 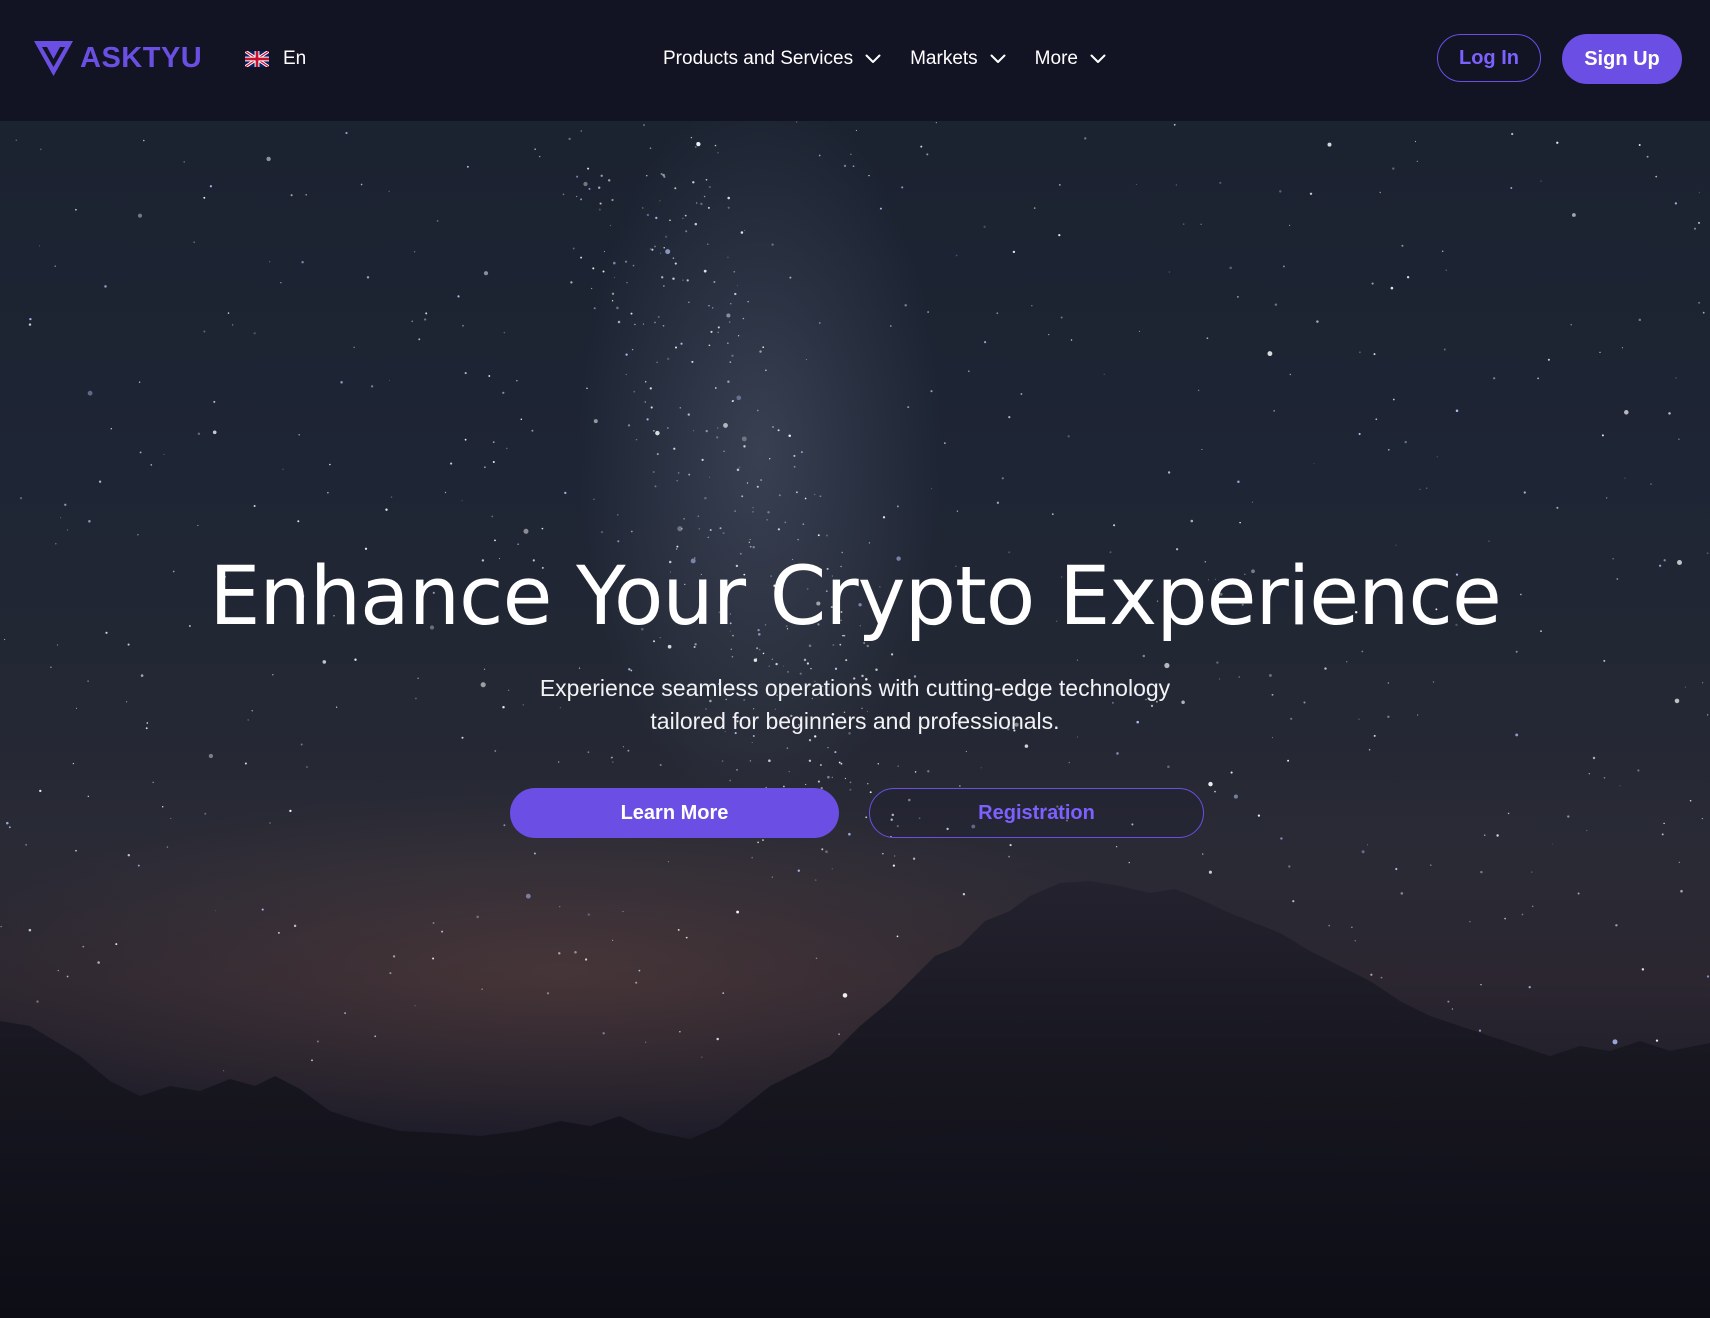 I want to click on nav-item-markets: Markets, so click(x=958, y=59).